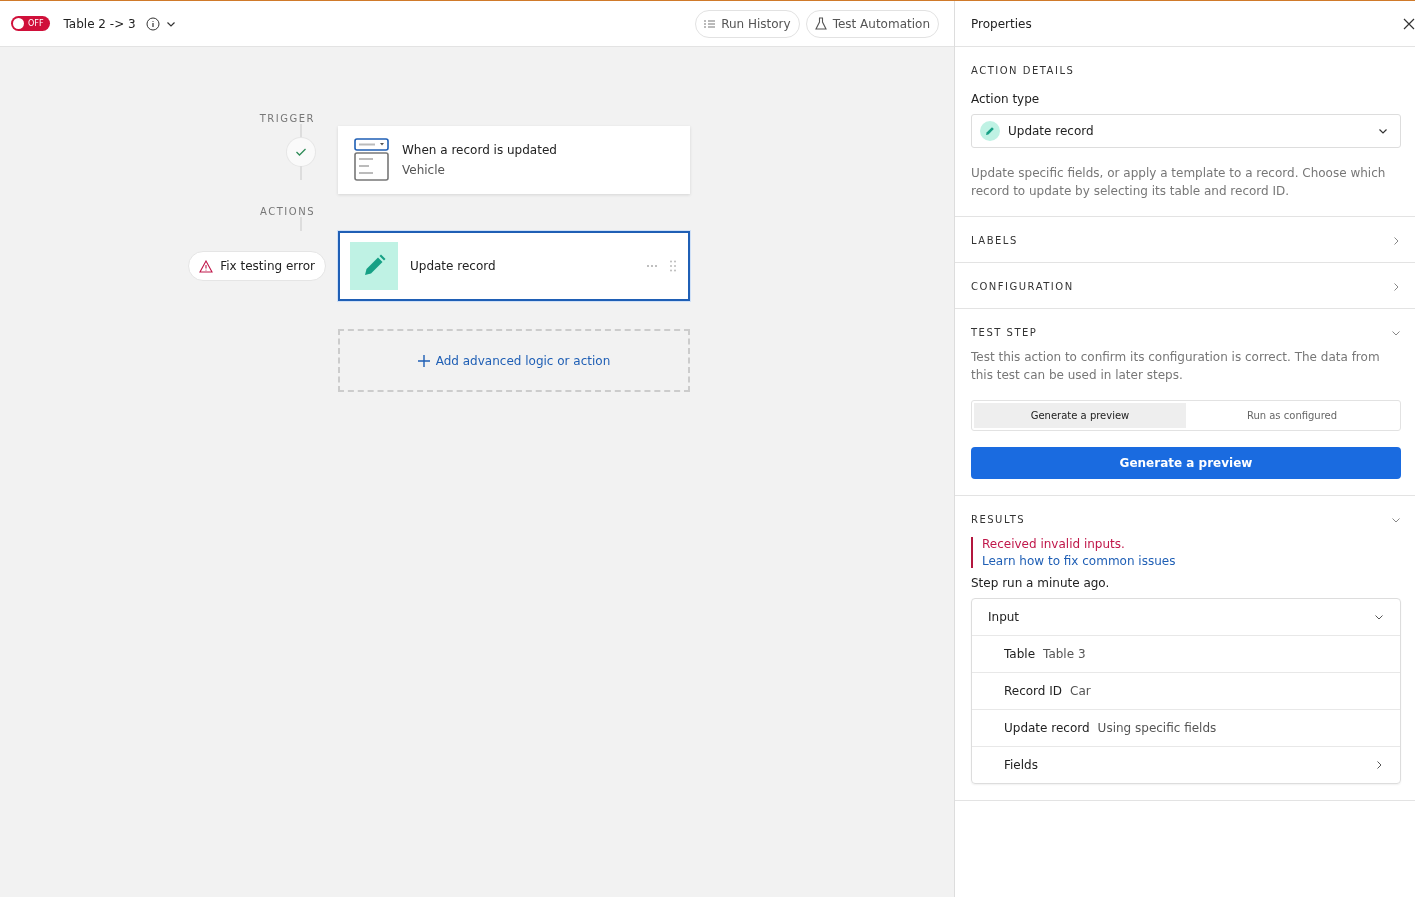  I want to click on description-text: Update specific fields, or apply a template to a record. Choose which record to update by selecting its table and record ID., so click(1179, 182).